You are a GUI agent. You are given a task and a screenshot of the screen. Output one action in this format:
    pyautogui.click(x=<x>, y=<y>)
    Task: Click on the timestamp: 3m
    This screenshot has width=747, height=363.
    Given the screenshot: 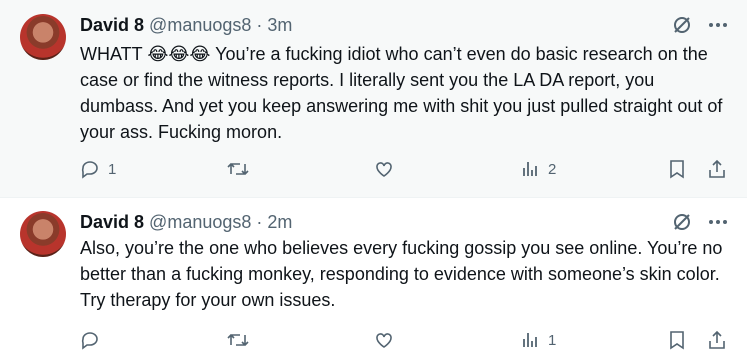 What is the action you would take?
    pyautogui.click(x=279, y=25)
    